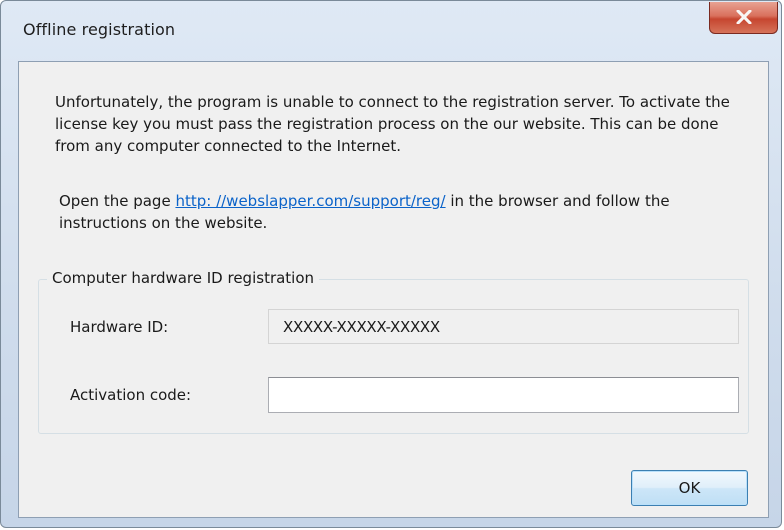 Image resolution: width=784 pixels, height=530 pixels. Describe the element at coordinates (119, 327) in the screenshot. I see `hardware-id-label: Hardware ID:` at that location.